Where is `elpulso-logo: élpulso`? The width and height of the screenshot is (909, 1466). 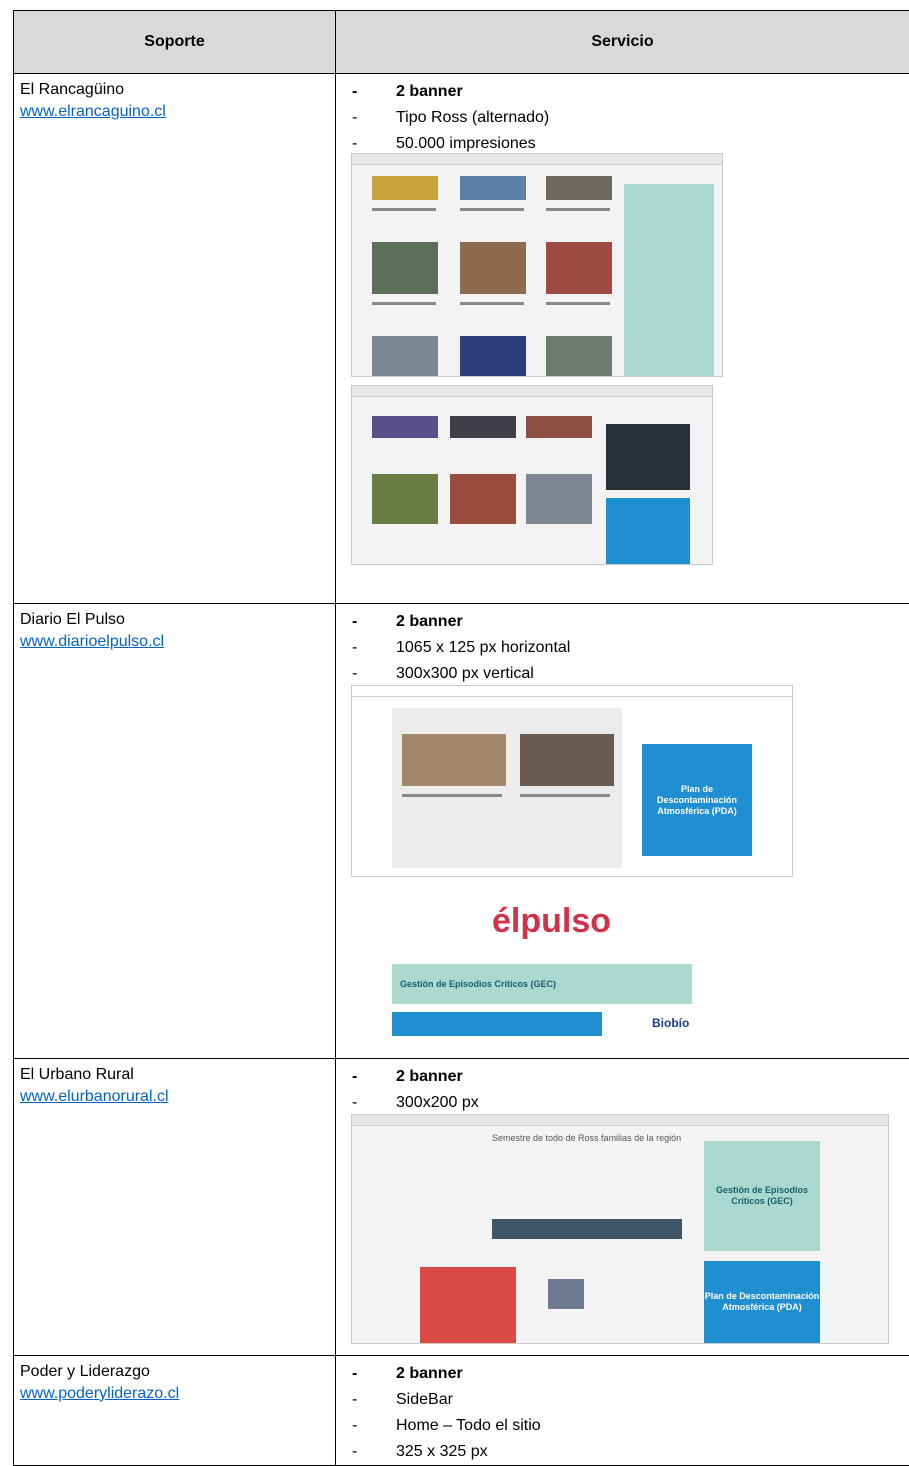
elpulso-logo: élpulso is located at coordinates (551, 921).